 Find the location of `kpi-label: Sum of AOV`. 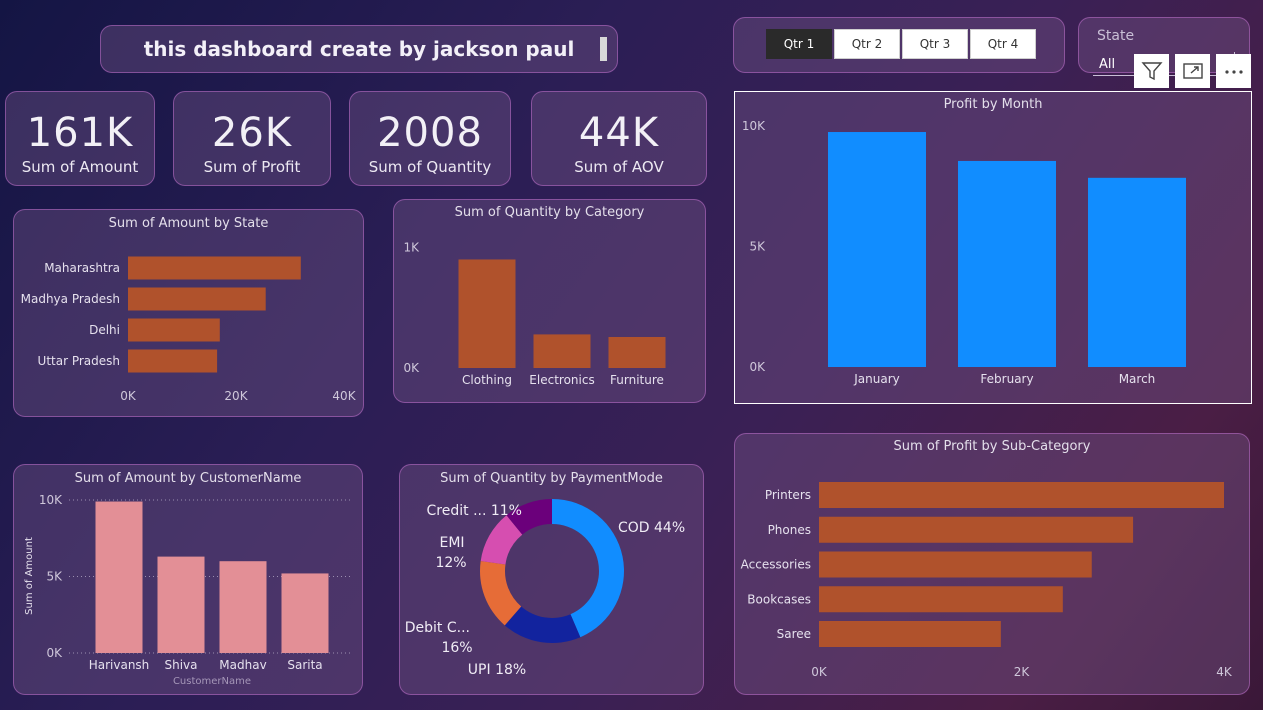

kpi-label: Sum of AOV is located at coordinates (619, 167).